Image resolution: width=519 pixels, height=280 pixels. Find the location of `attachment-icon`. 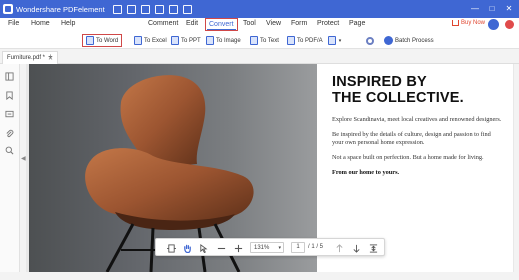

attachment-icon is located at coordinates (9, 133).